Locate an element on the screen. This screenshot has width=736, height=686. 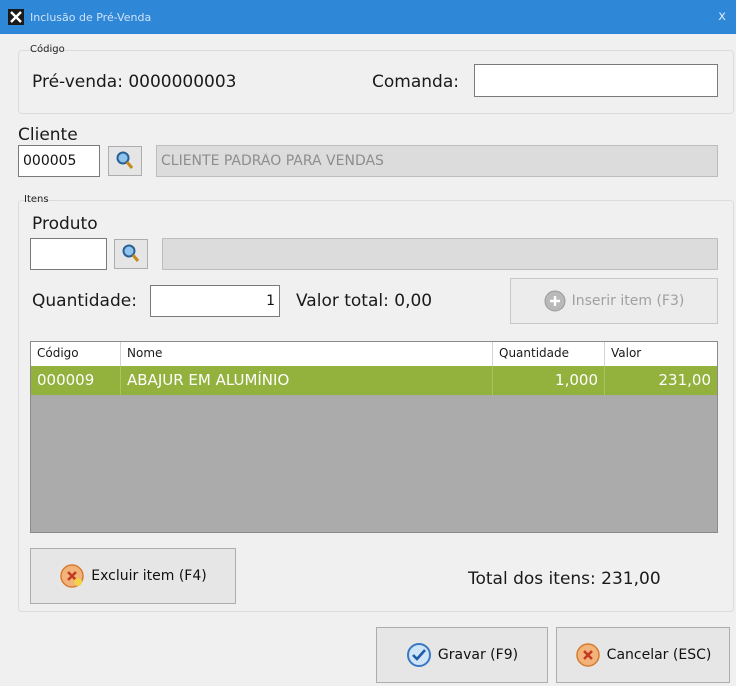
add-icon is located at coordinates (555, 301).